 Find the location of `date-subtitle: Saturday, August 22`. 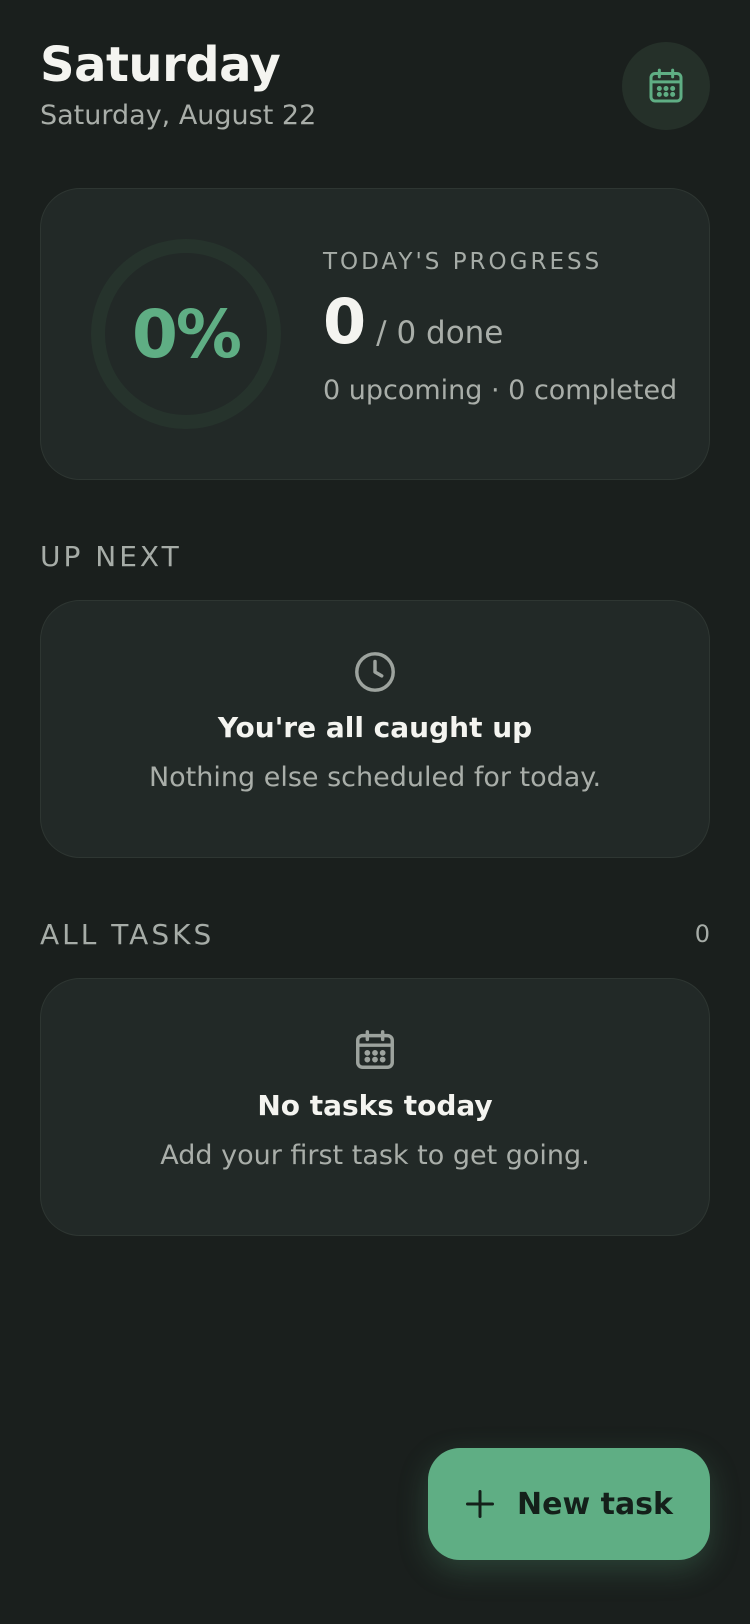

date-subtitle: Saturday, August 22 is located at coordinates (178, 115).